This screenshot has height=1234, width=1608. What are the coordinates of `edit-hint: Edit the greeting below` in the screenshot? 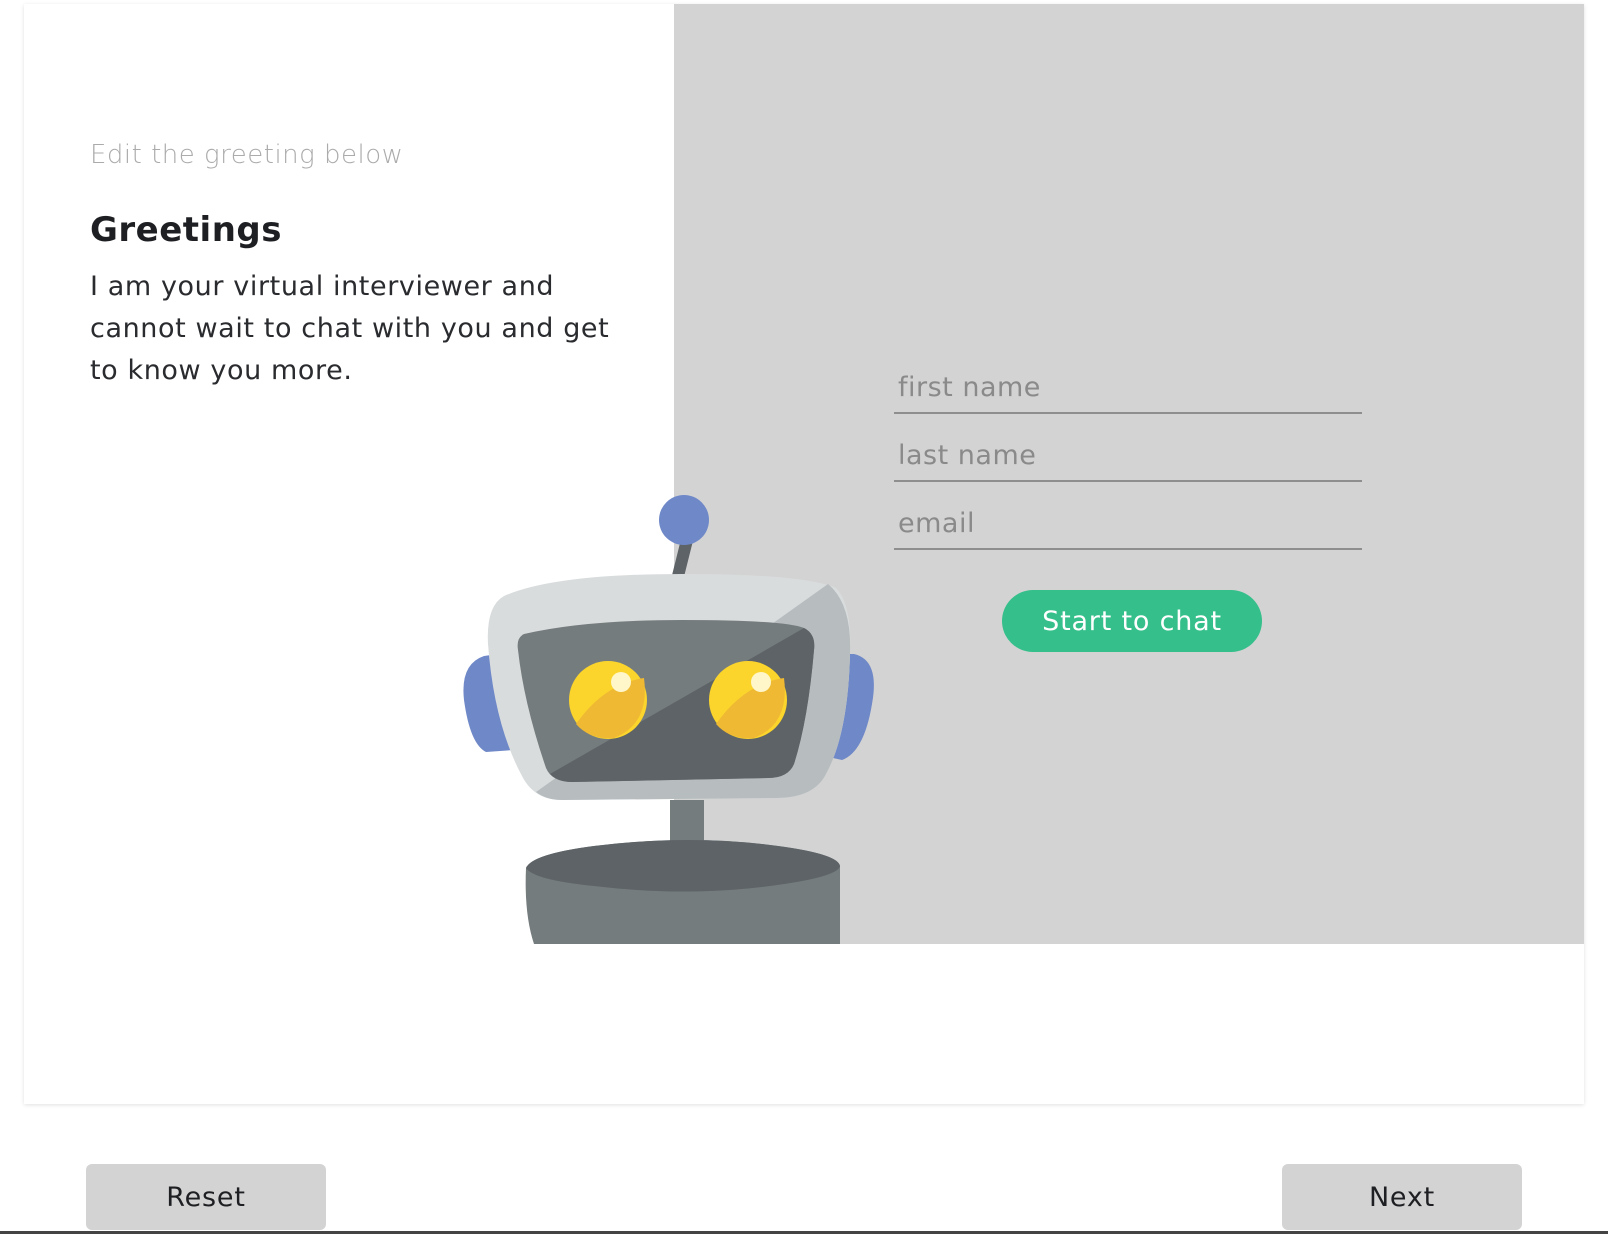 It's located at (247, 155).